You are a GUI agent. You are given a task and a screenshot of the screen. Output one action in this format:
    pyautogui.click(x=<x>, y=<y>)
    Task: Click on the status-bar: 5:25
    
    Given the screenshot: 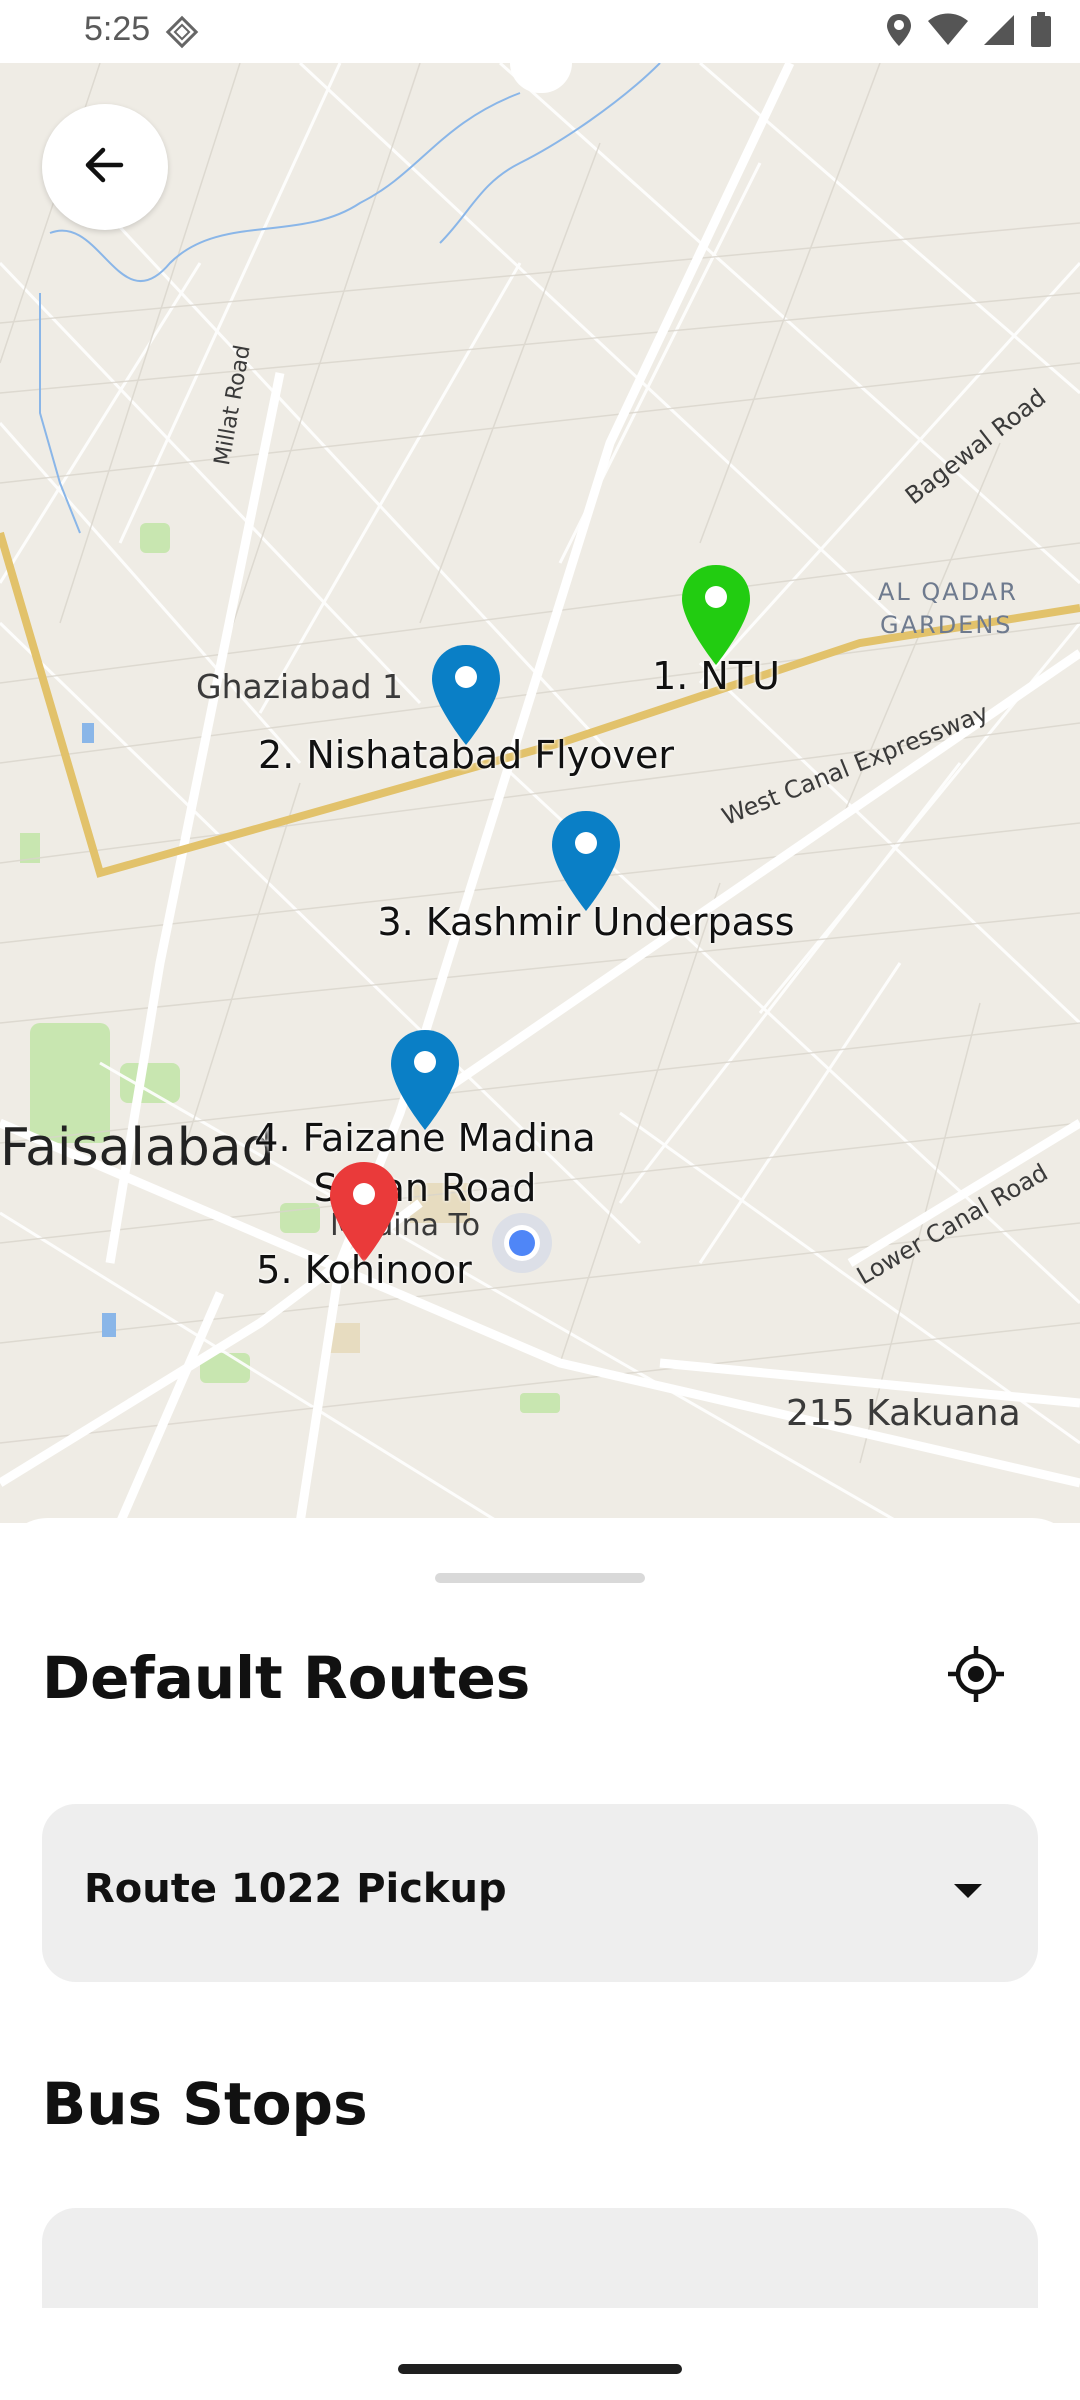 What is the action you would take?
    pyautogui.click(x=540, y=31)
    